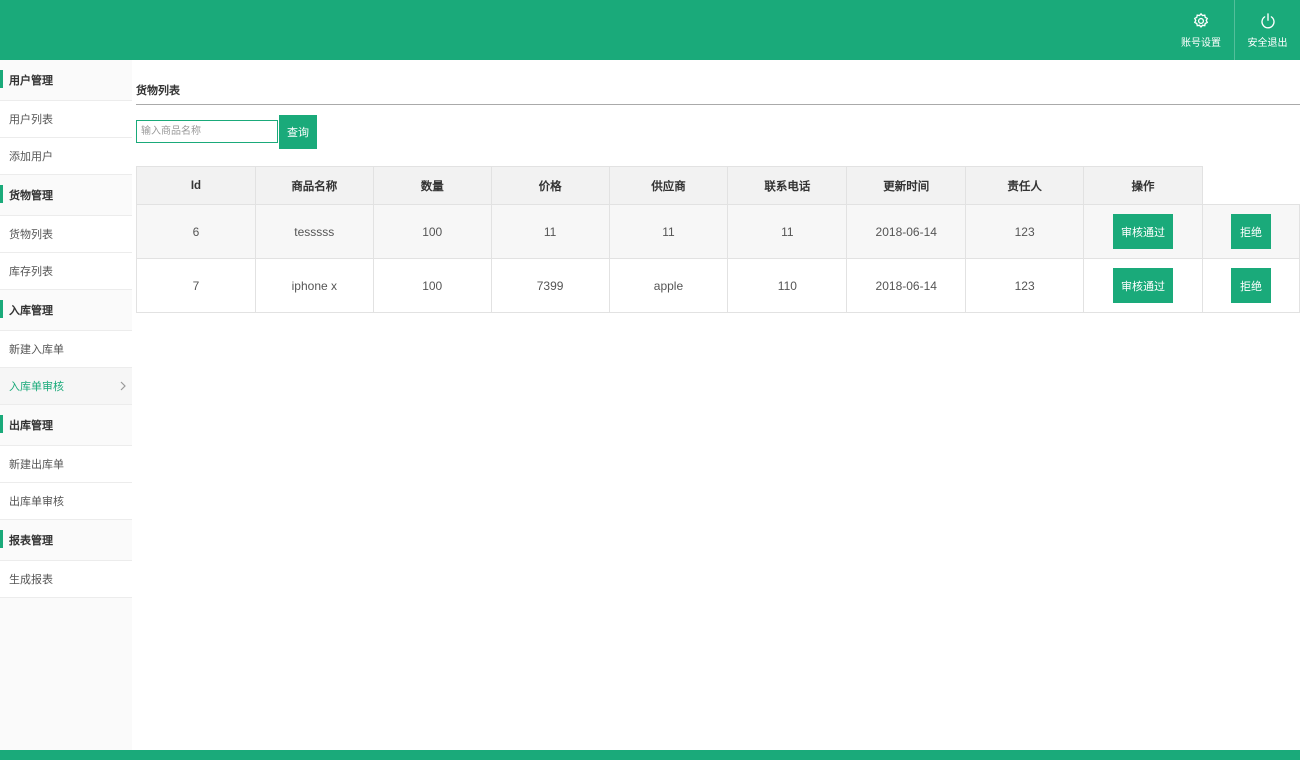 Image resolution: width=1300 pixels, height=760 pixels. What do you see at coordinates (787, 231) in the screenshot?
I see `cell-phone: 11` at bounding box center [787, 231].